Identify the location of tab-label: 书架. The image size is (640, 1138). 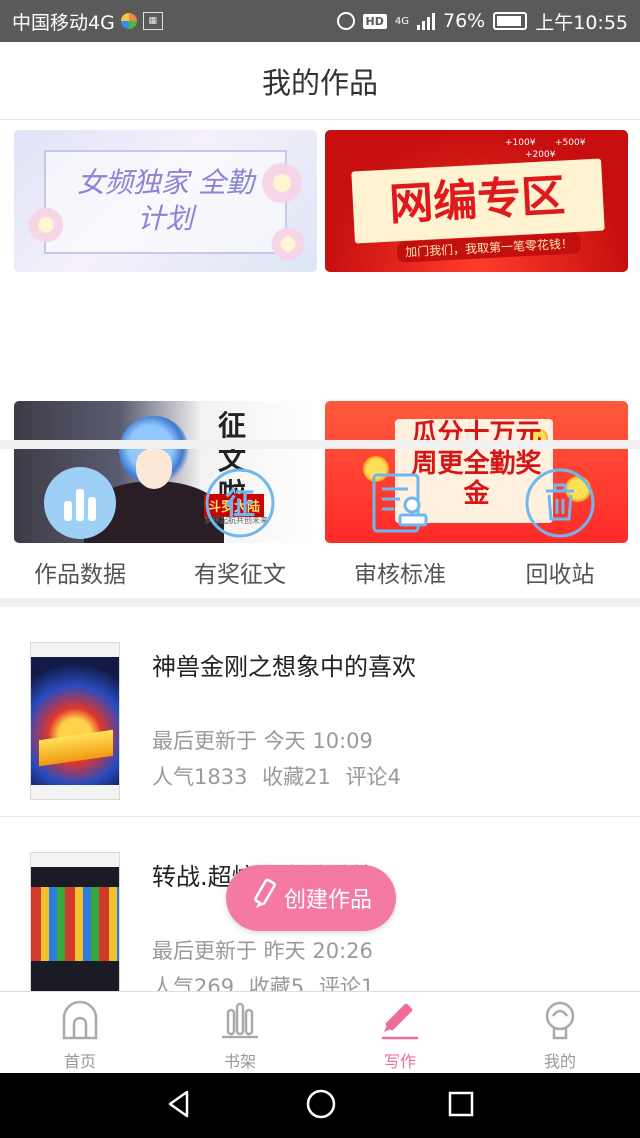
(239, 1061).